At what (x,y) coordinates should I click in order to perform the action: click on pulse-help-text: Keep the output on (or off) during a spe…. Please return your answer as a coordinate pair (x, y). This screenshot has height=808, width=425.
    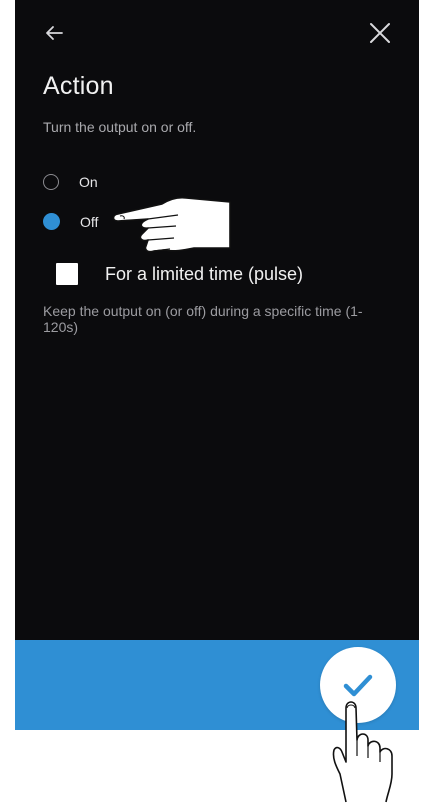
    Looking at the image, I should click on (203, 319).